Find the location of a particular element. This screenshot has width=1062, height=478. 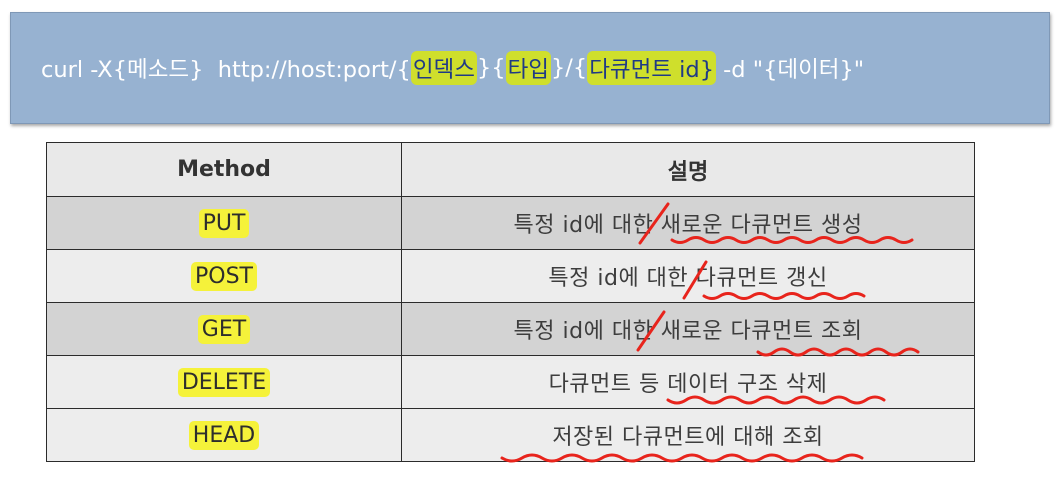

table-row: POST 특정 id에 대한 다큐먼트 갱신 is located at coordinates (510, 276).